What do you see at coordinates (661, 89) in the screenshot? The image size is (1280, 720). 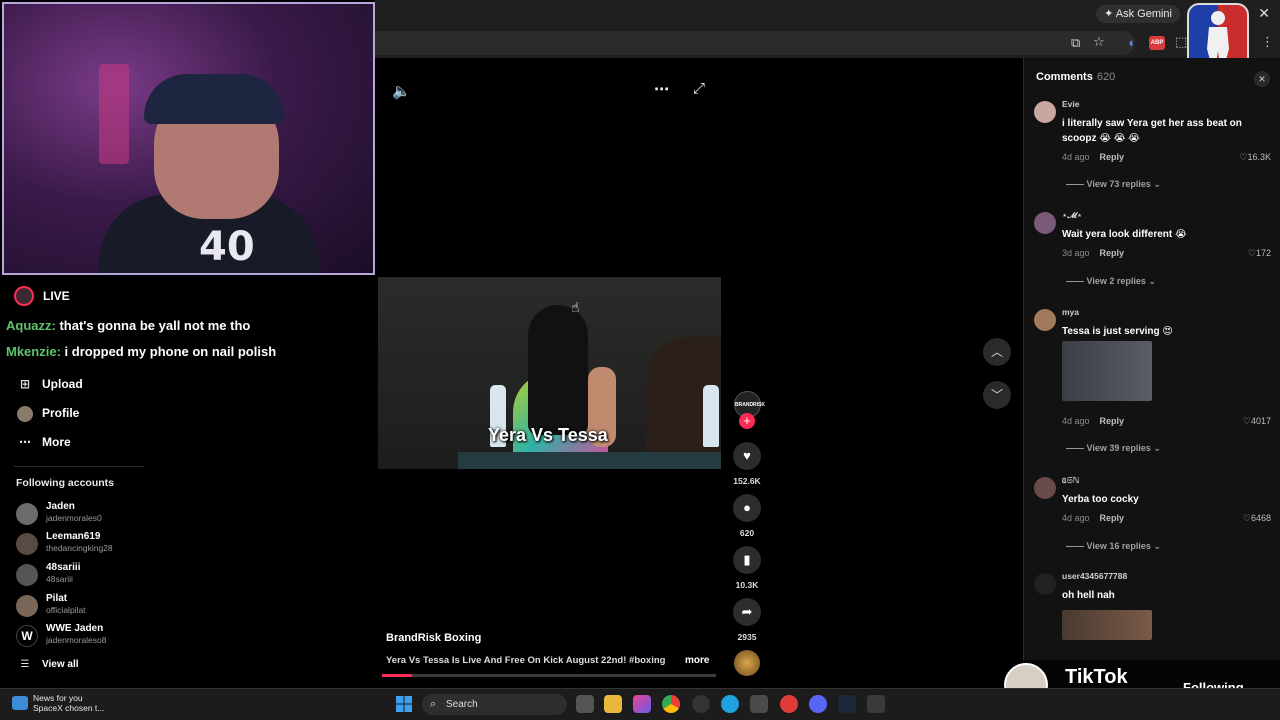 I see `more-options-icon: ⋯` at bounding box center [661, 89].